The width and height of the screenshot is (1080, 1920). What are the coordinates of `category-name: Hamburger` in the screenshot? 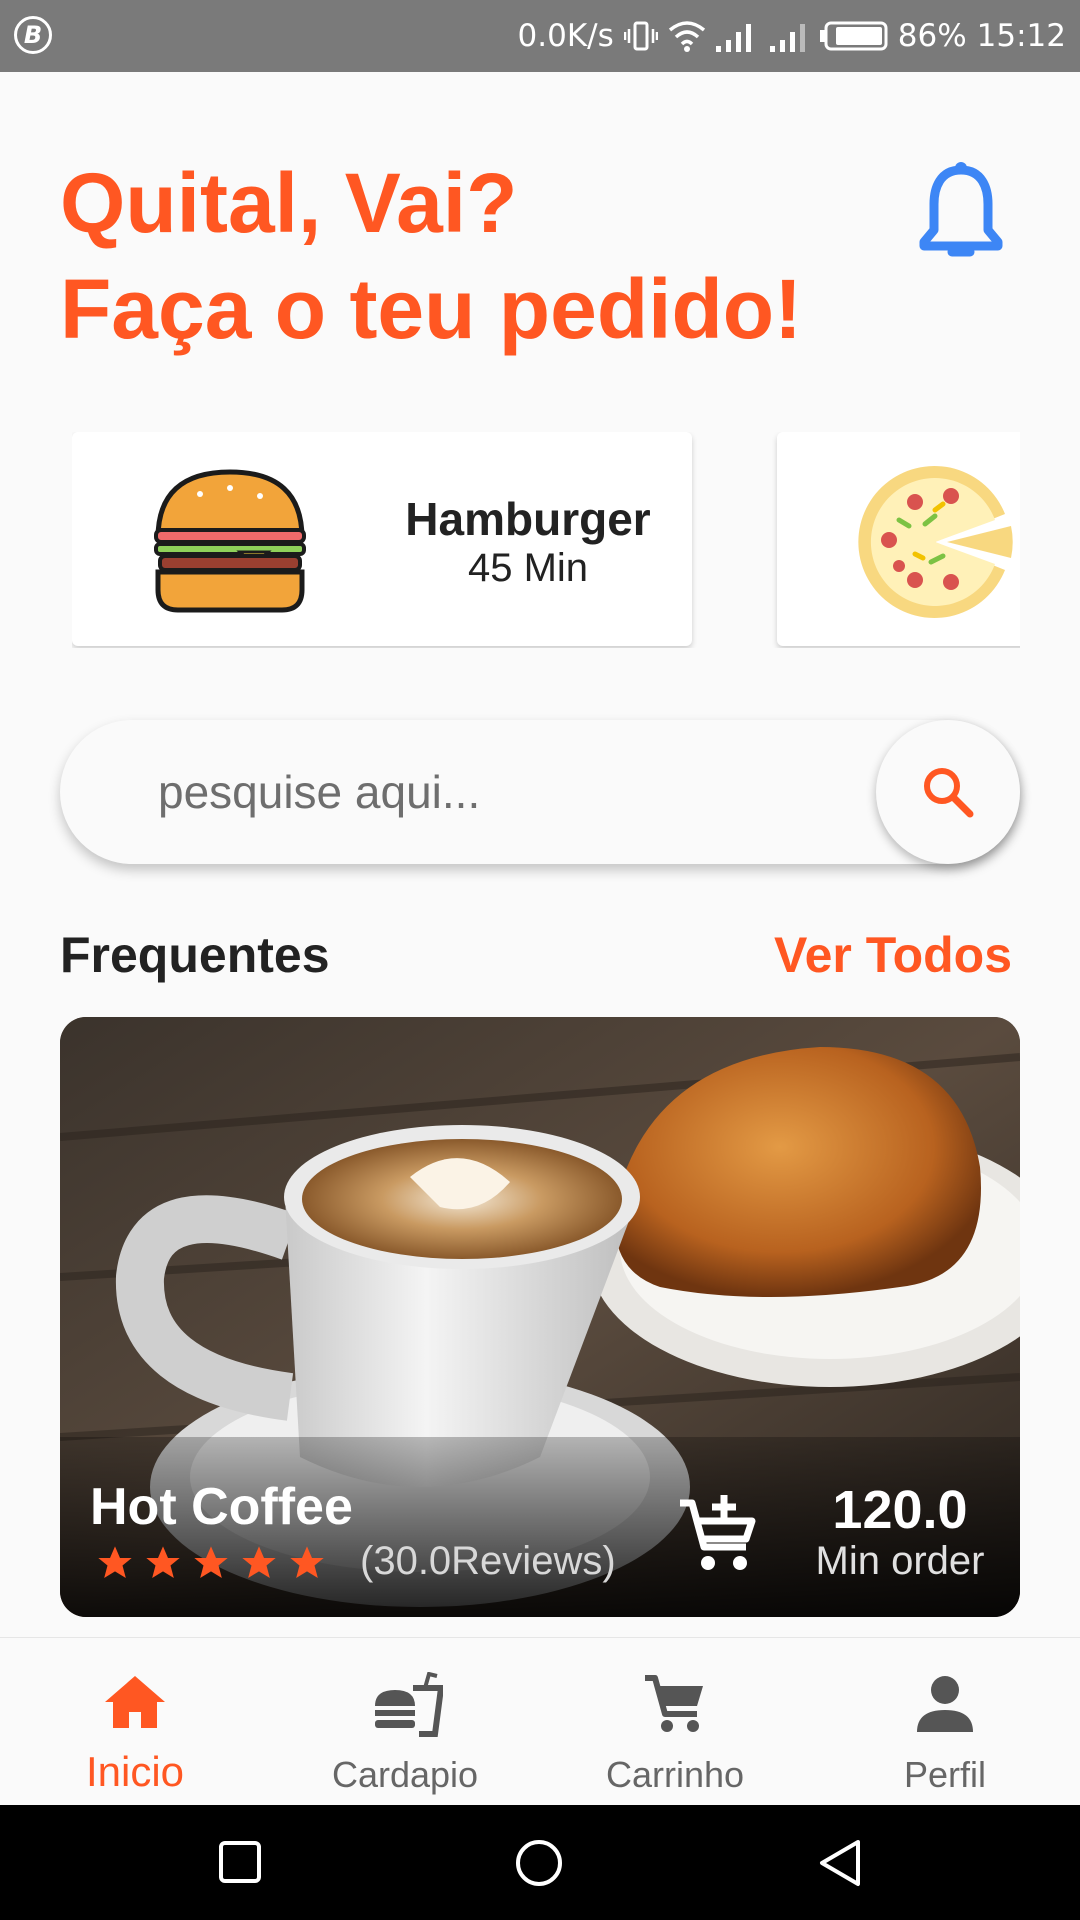 It's located at (528, 519).